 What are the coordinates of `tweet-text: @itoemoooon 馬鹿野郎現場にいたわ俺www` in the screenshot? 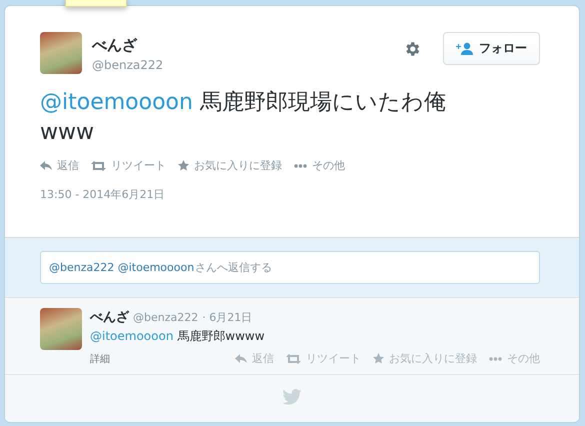 It's located at (243, 118).